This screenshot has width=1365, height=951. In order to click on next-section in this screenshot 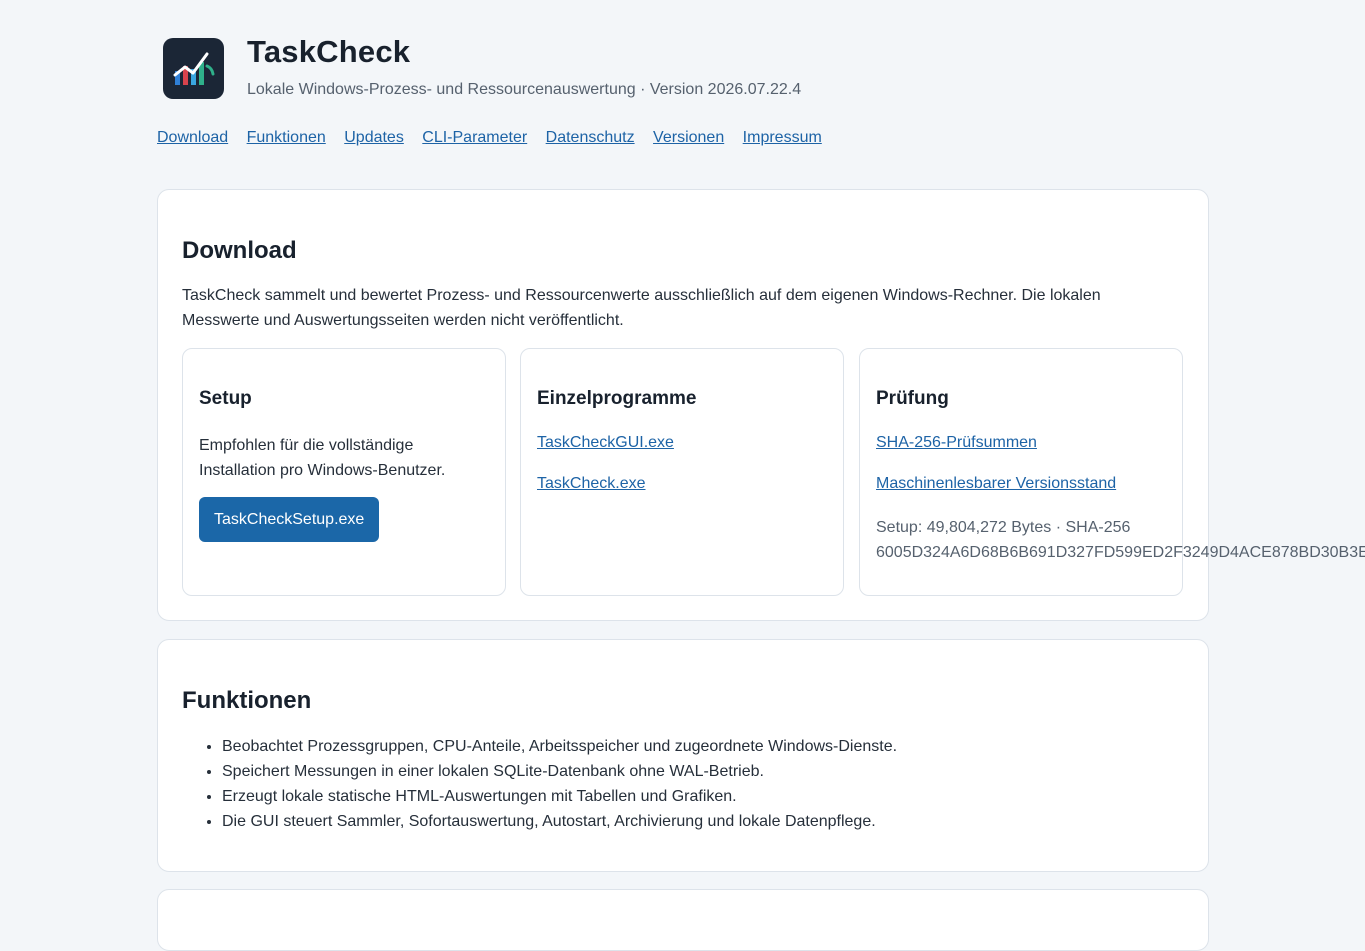, I will do `click(683, 920)`.